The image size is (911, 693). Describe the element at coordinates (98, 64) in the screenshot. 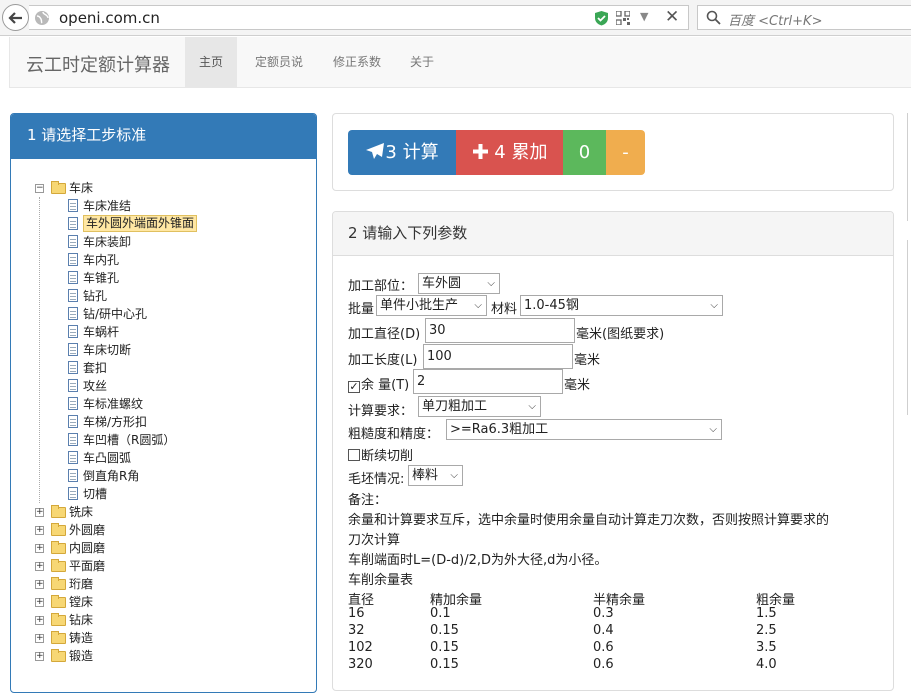

I see `brand-title: 云工时定额计算器` at that location.